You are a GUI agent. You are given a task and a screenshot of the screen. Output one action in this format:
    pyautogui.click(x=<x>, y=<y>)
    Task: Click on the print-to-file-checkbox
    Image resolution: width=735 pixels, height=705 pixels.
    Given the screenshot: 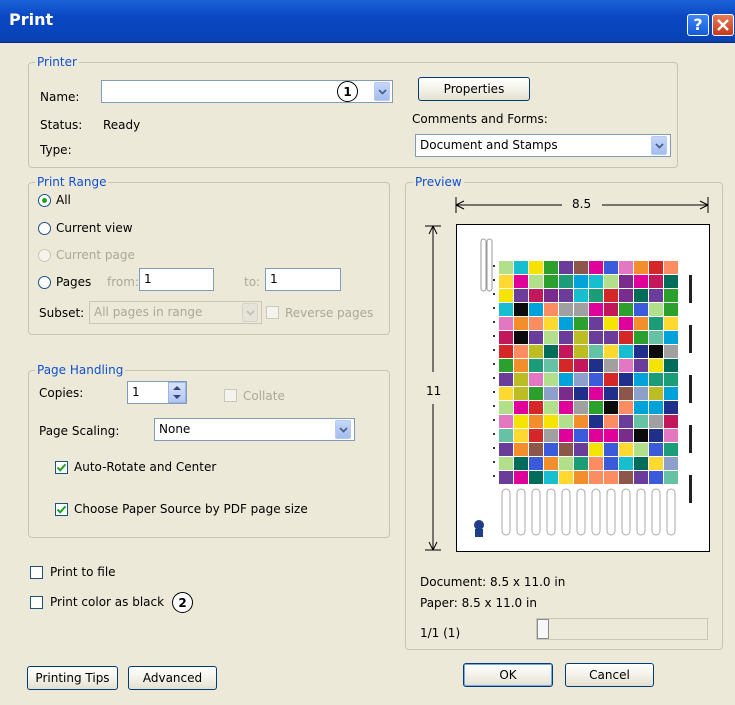 What is the action you would take?
    pyautogui.click(x=36, y=572)
    